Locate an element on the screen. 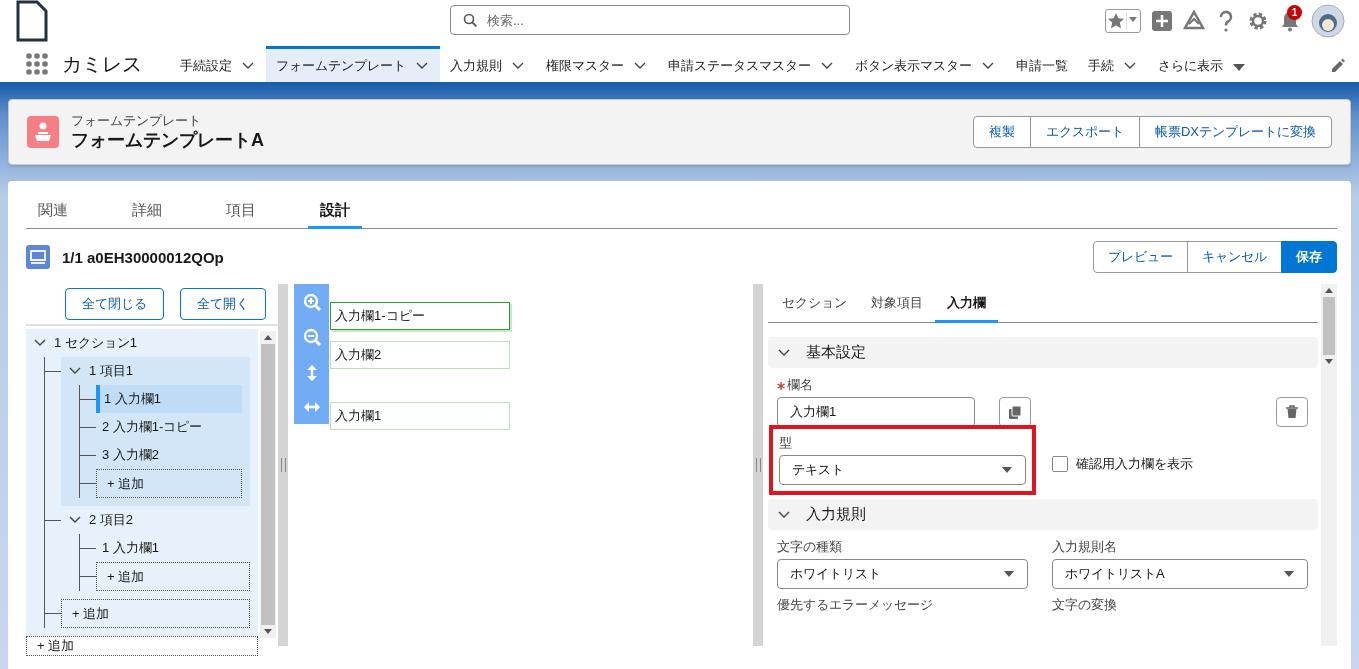  trash-icon is located at coordinates (1292, 412).